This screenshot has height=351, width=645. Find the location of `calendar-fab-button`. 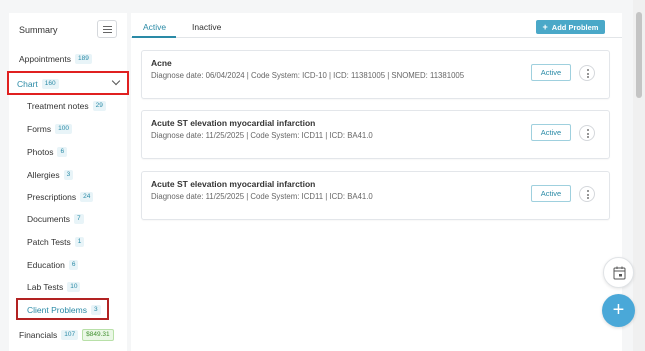

calendar-fab-button is located at coordinates (618, 272).